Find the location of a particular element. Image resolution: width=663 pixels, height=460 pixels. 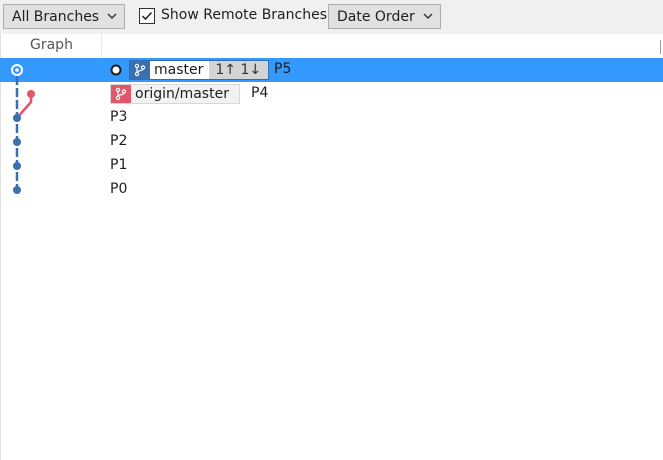

sort-order-value: Date Order is located at coordinates (376, 16).